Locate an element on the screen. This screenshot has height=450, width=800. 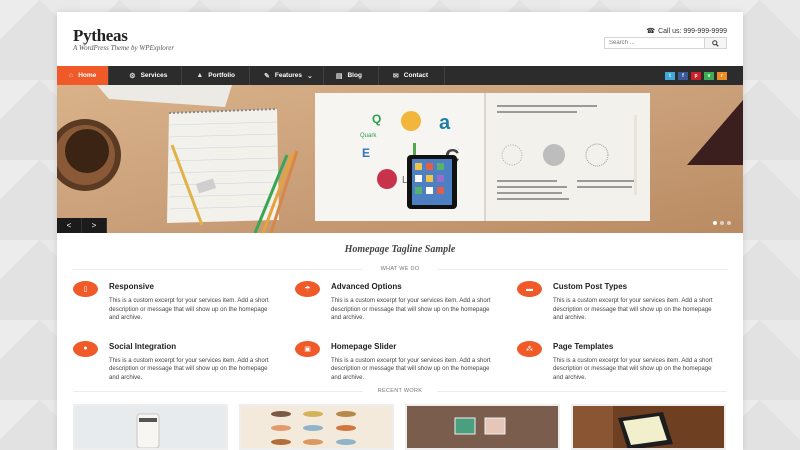
vine-icon: v is located at coordinates (709, 75).